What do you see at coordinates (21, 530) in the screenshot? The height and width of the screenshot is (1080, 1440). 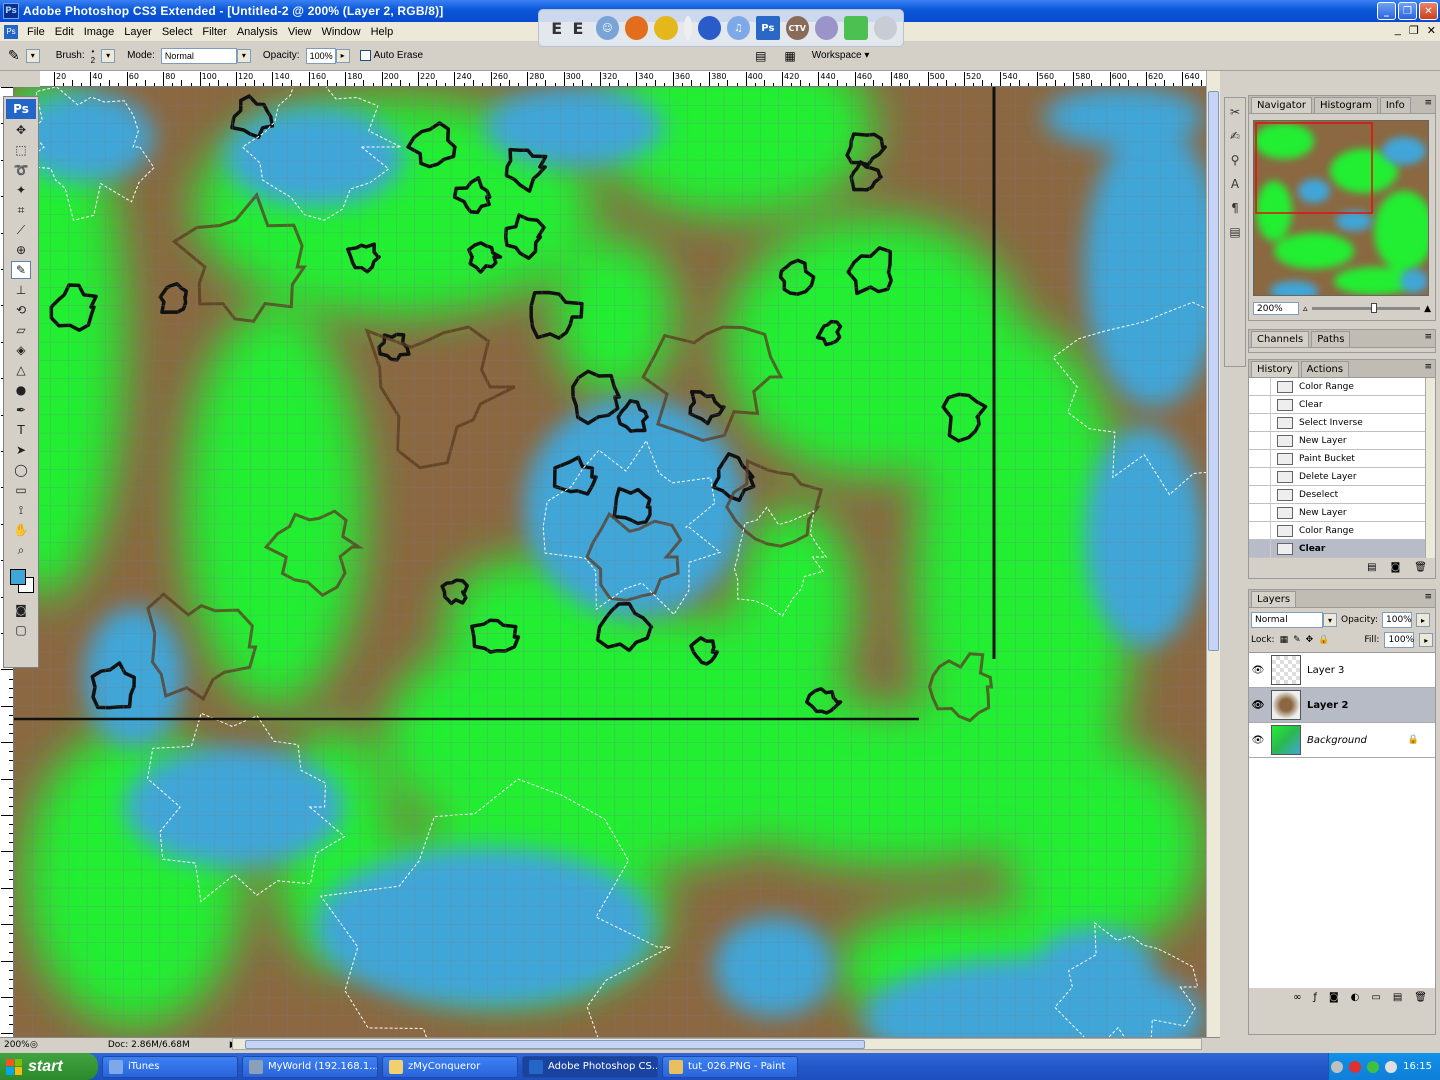 I see `hand-tool-icon: ✋` at bounding box center [21, 530].